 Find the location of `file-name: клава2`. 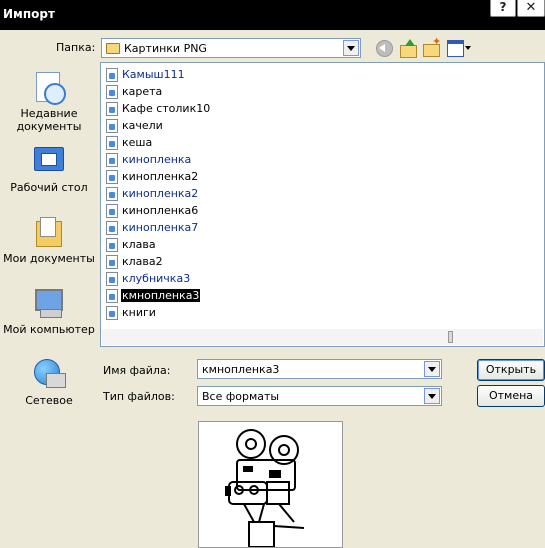

file-name: клава2 is located at coordinates (142, 261).